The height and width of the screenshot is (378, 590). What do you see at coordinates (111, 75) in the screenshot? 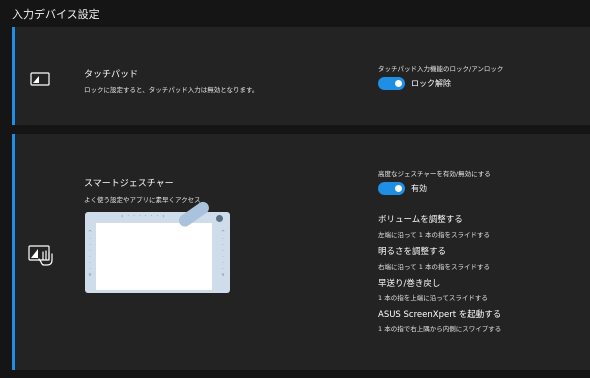
I see `touchpad-title: タッチパッド` at bounding box center [111, 75].